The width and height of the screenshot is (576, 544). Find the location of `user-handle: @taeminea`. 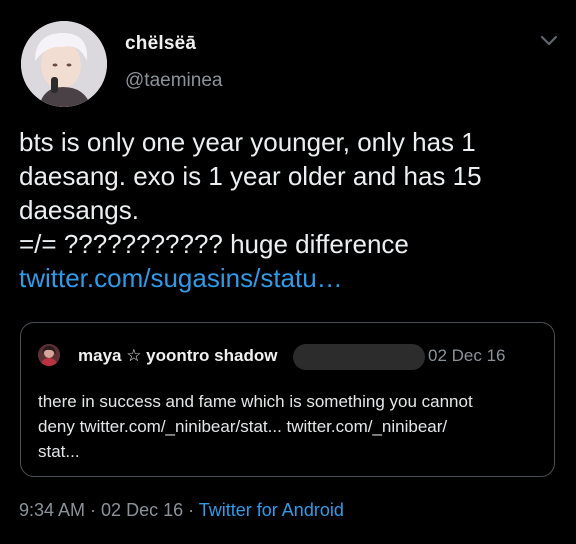

user-handle: @taeminea is located at coordinates (173, 81).